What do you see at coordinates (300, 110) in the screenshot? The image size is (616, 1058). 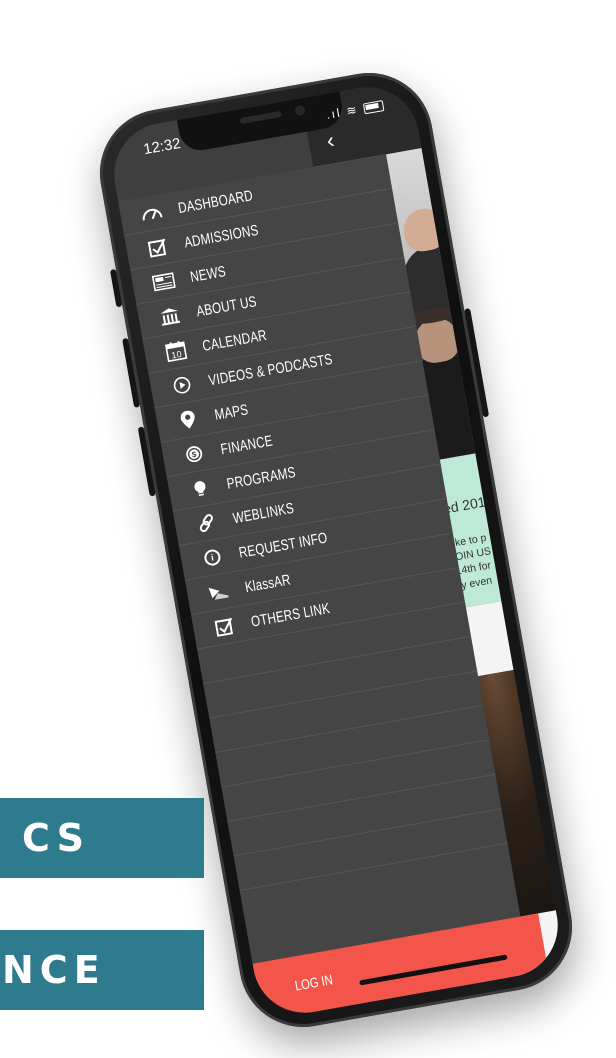 I see `front-camera` at bounding box center [300, 110].